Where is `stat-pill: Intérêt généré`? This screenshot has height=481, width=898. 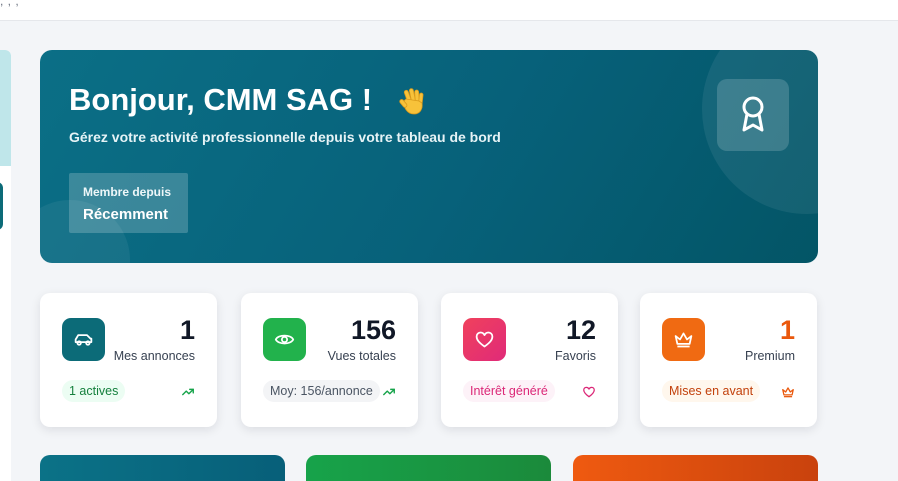
stat-pill: Intérêt généré is located at coordinates (509, 391).